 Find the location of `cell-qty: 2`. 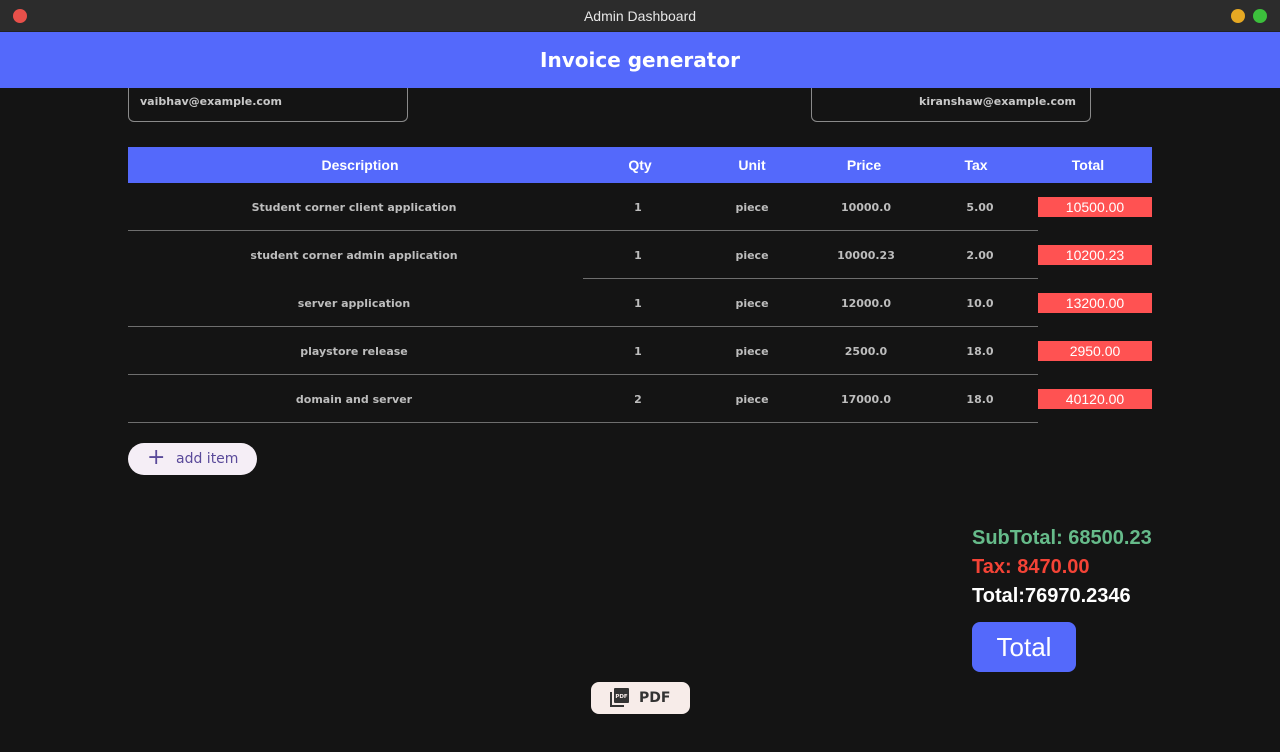

cell-qty: 2 is located at coordinates (638, 399).